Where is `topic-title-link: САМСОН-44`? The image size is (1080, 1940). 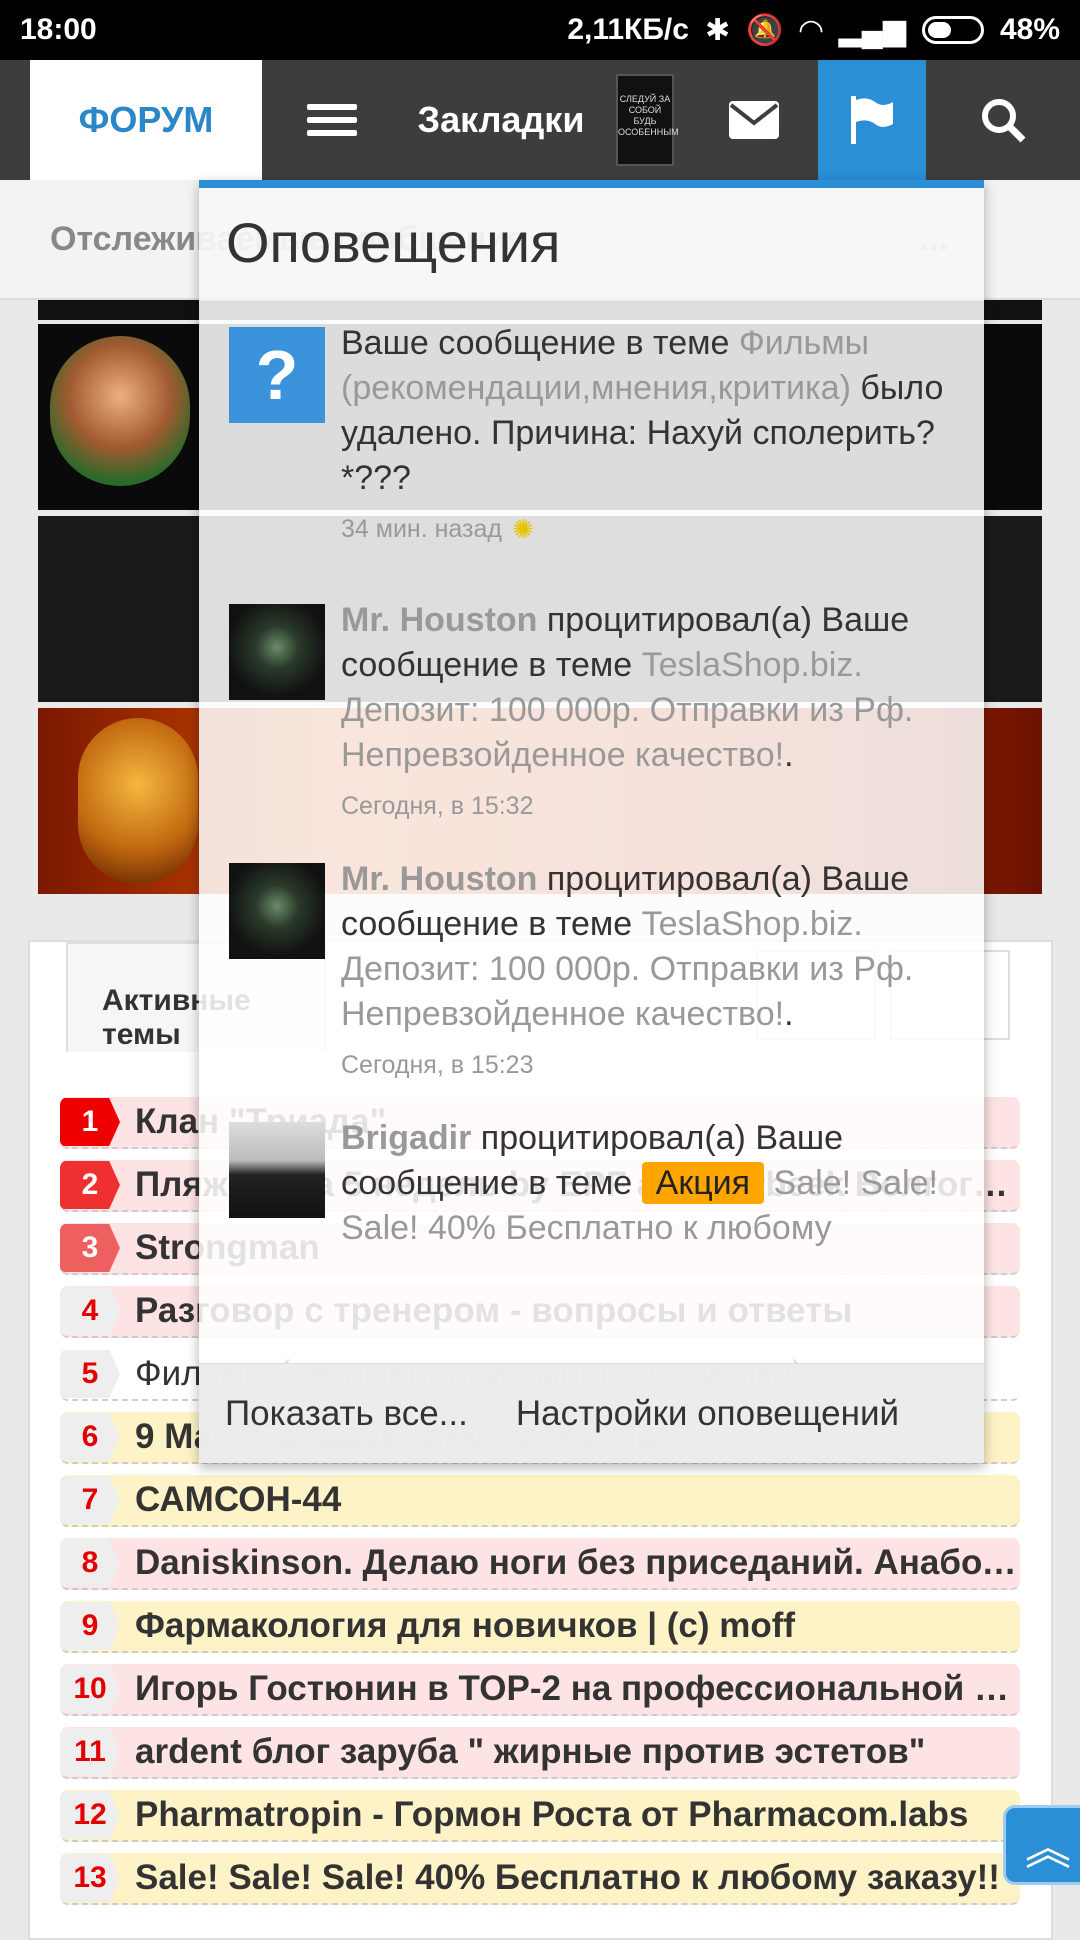 topic-title-link: САМСОН-44 is located at coordinates (577, 1500).